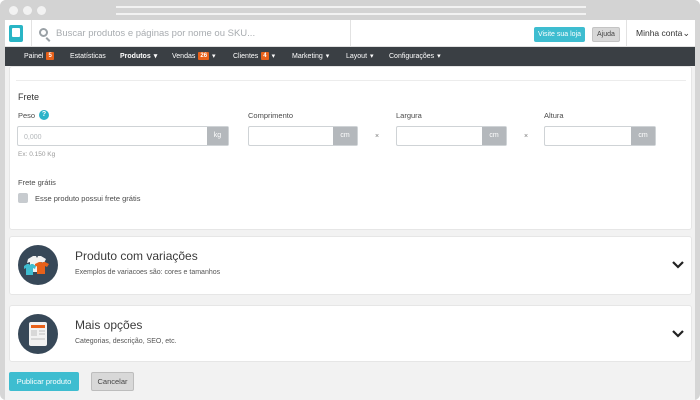 This screenshot has height=400, width=700. I want to click on account-menu: Minha conta ⌄, so click(660, 33).